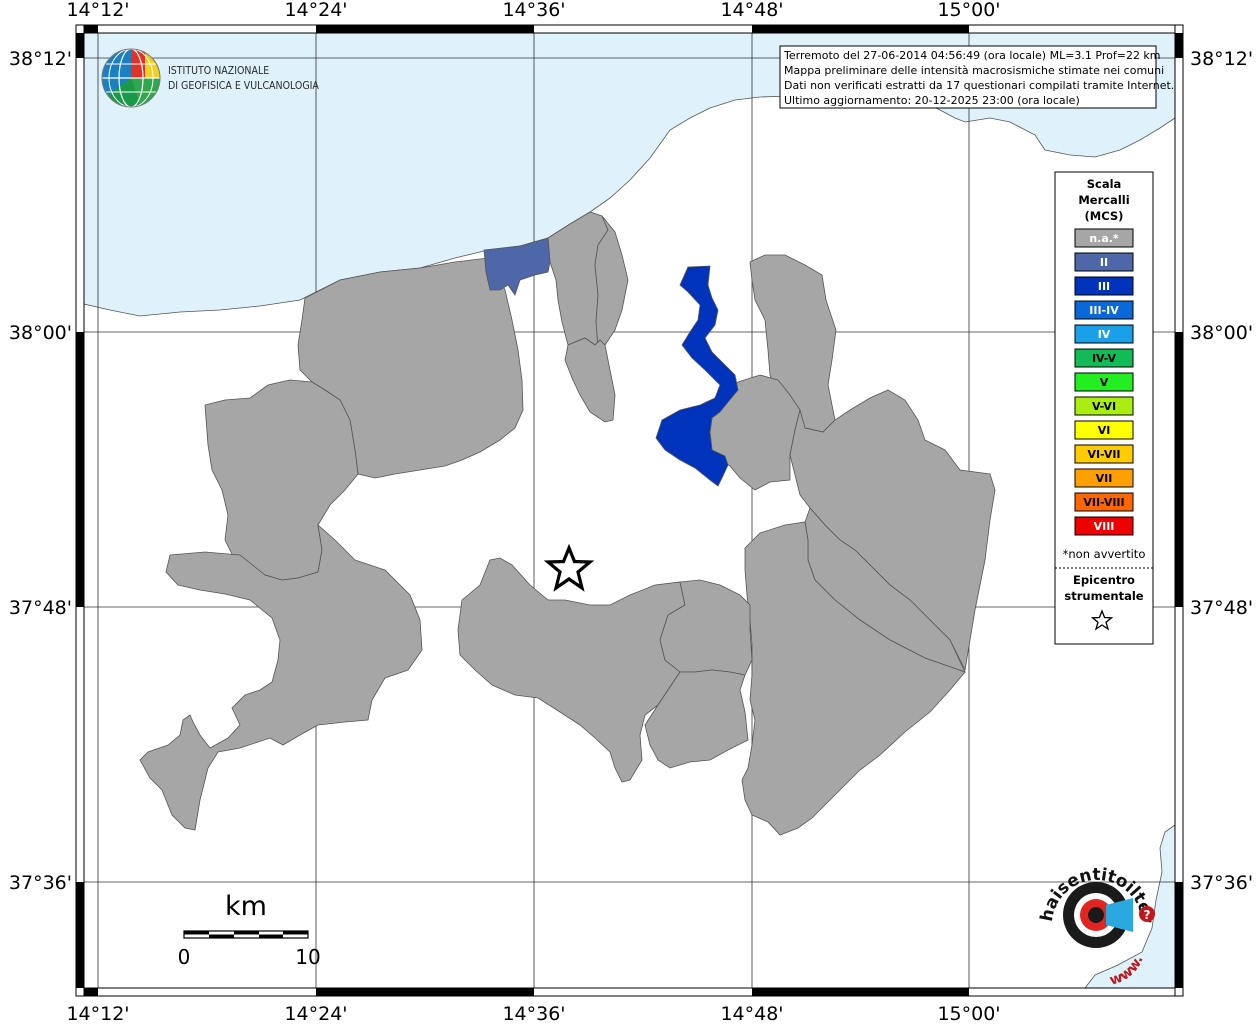 The height and width of the screenshot is (1024, 1256). Describe the element at coordinates (184, 957) in the screenshot. I see `scale-start: 0` at that location.